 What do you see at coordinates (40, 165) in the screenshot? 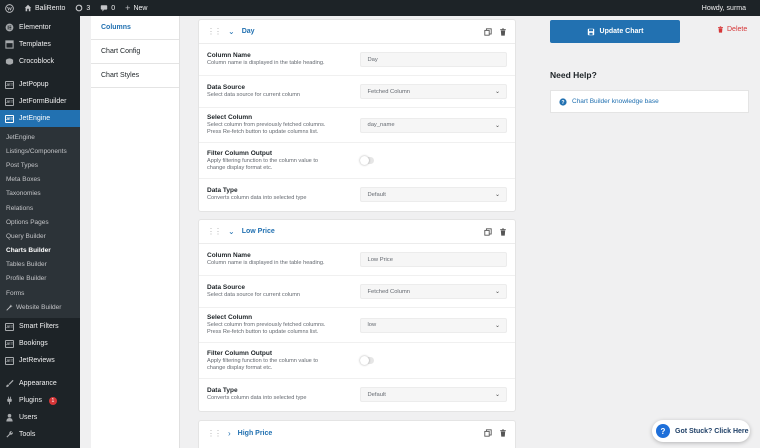
I see `submenu-item-post-types: Post Types` at bounding box center [40, 165].